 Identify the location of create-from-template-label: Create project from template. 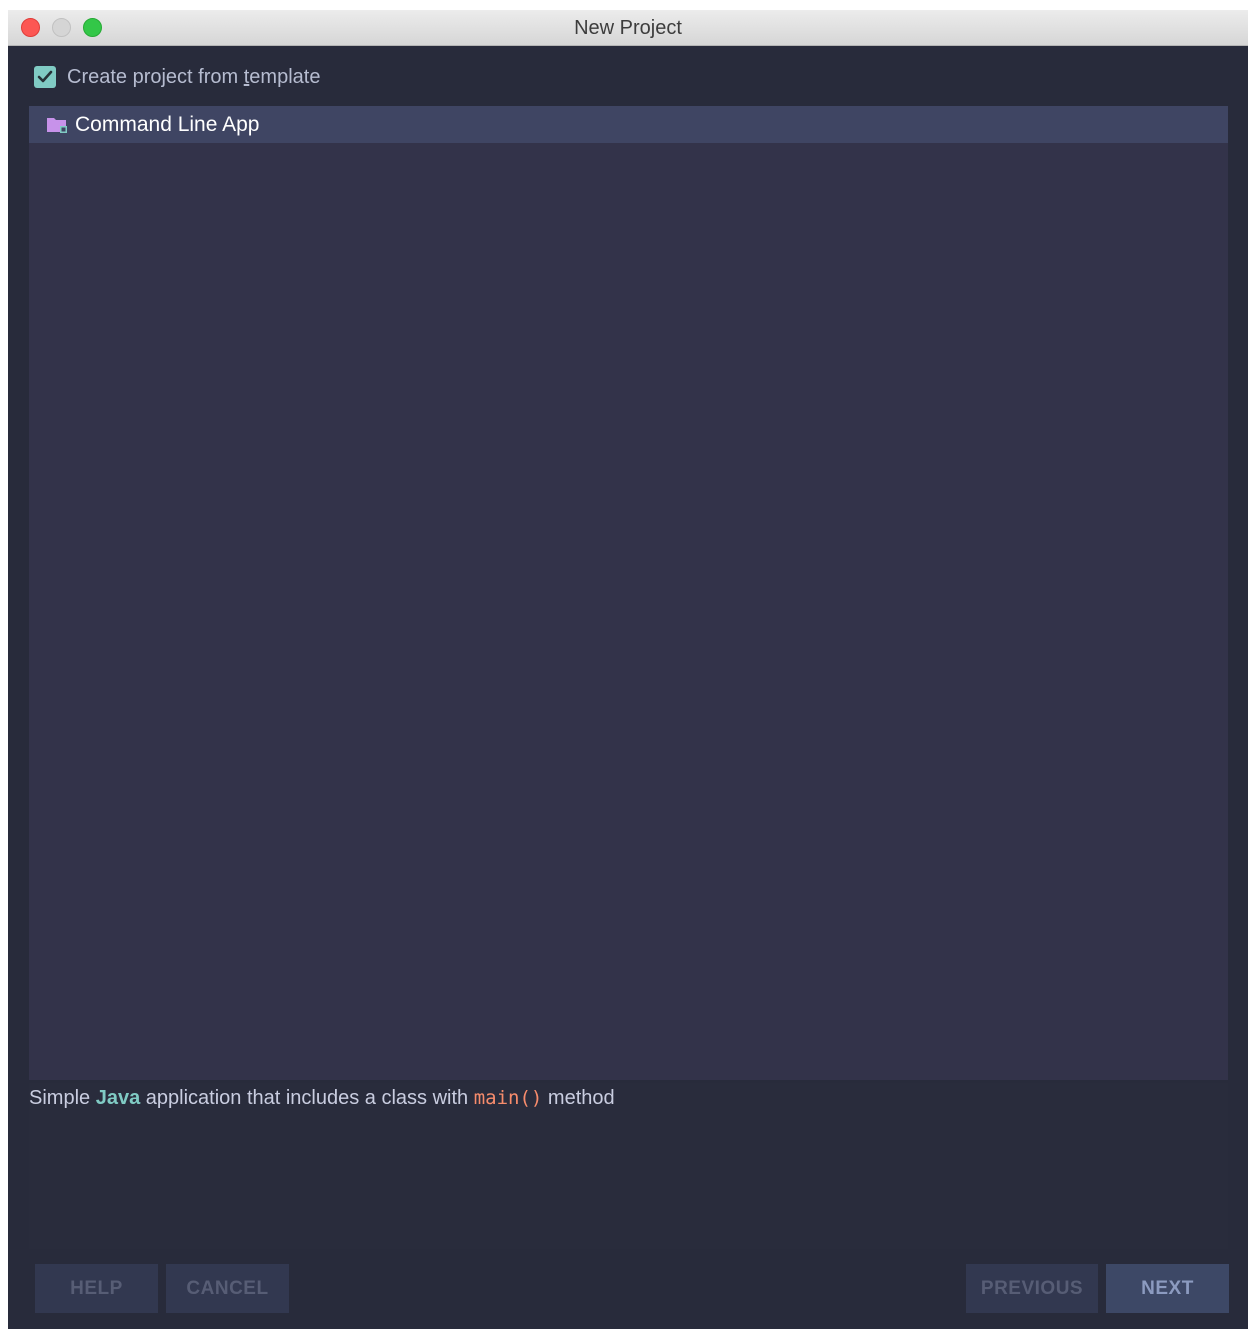
(193, 77).